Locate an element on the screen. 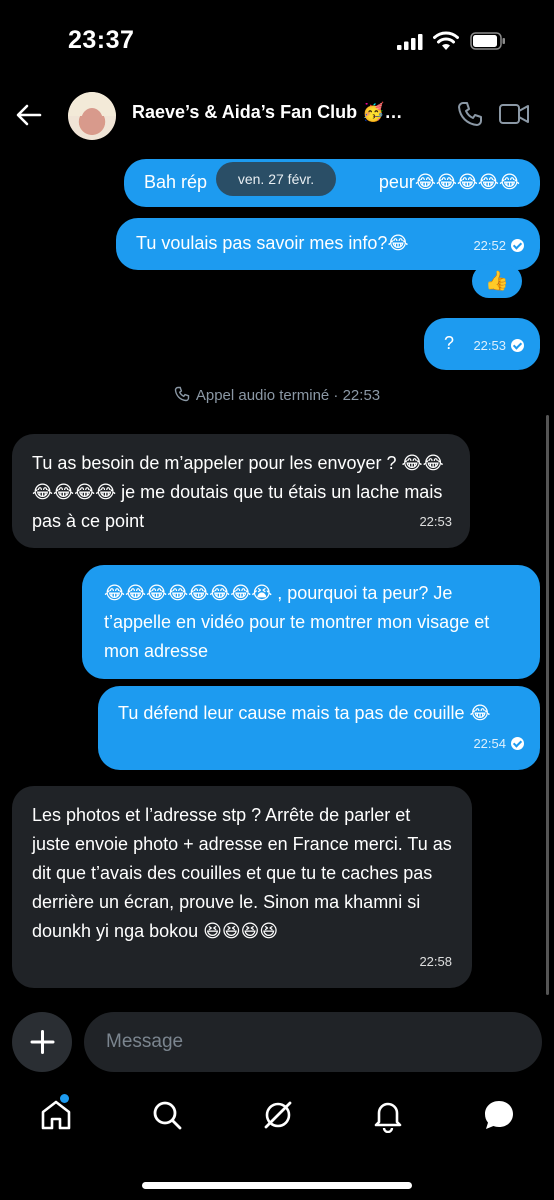 The height and width of the screenshot is (1200, 554). tab-grok is located at coordinates (278, 1115).